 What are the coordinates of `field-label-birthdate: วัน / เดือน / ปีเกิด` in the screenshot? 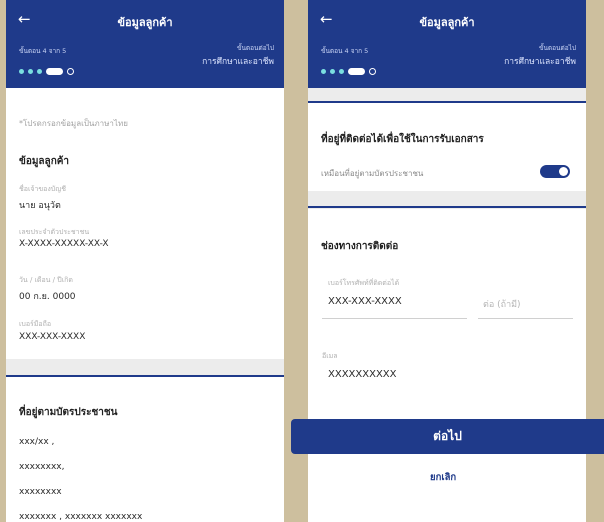 It's located at (46, 280).